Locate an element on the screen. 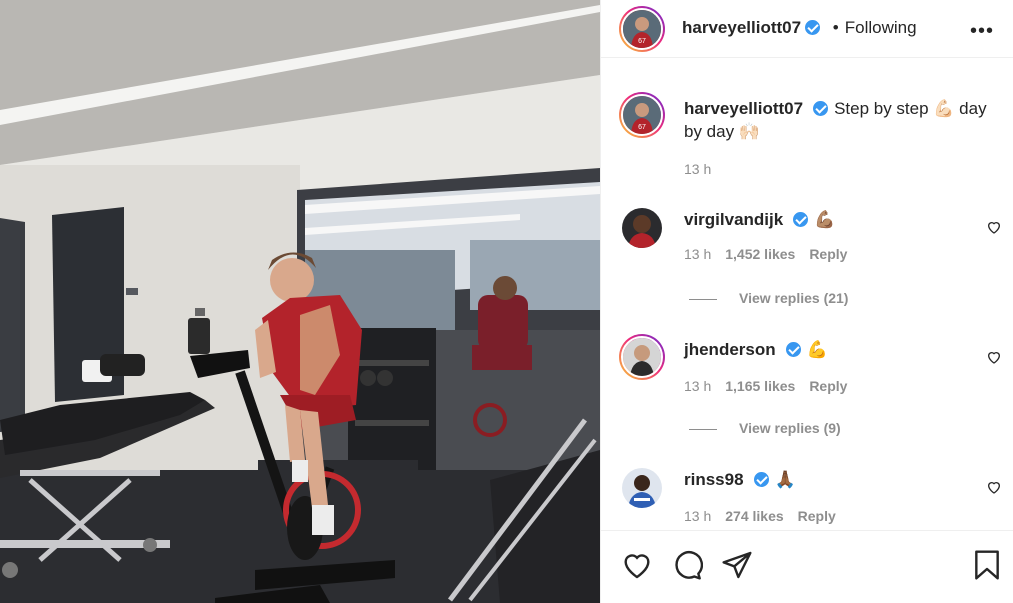 The width and height of the screenshot is (1013, 603). view-replies-button: View replies (21) is located at coordinates (768, 298).